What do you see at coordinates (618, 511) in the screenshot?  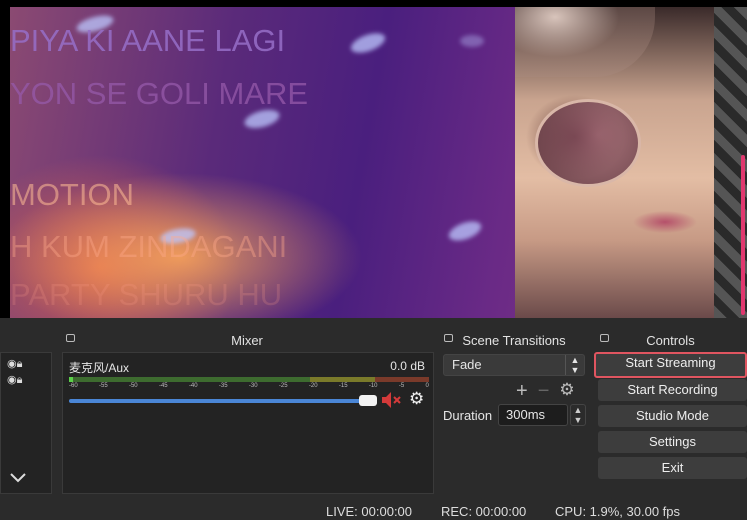 I see `cpu-fps: CPU: 1.9%, 30.00 fps` at bounding box center [618, 511].